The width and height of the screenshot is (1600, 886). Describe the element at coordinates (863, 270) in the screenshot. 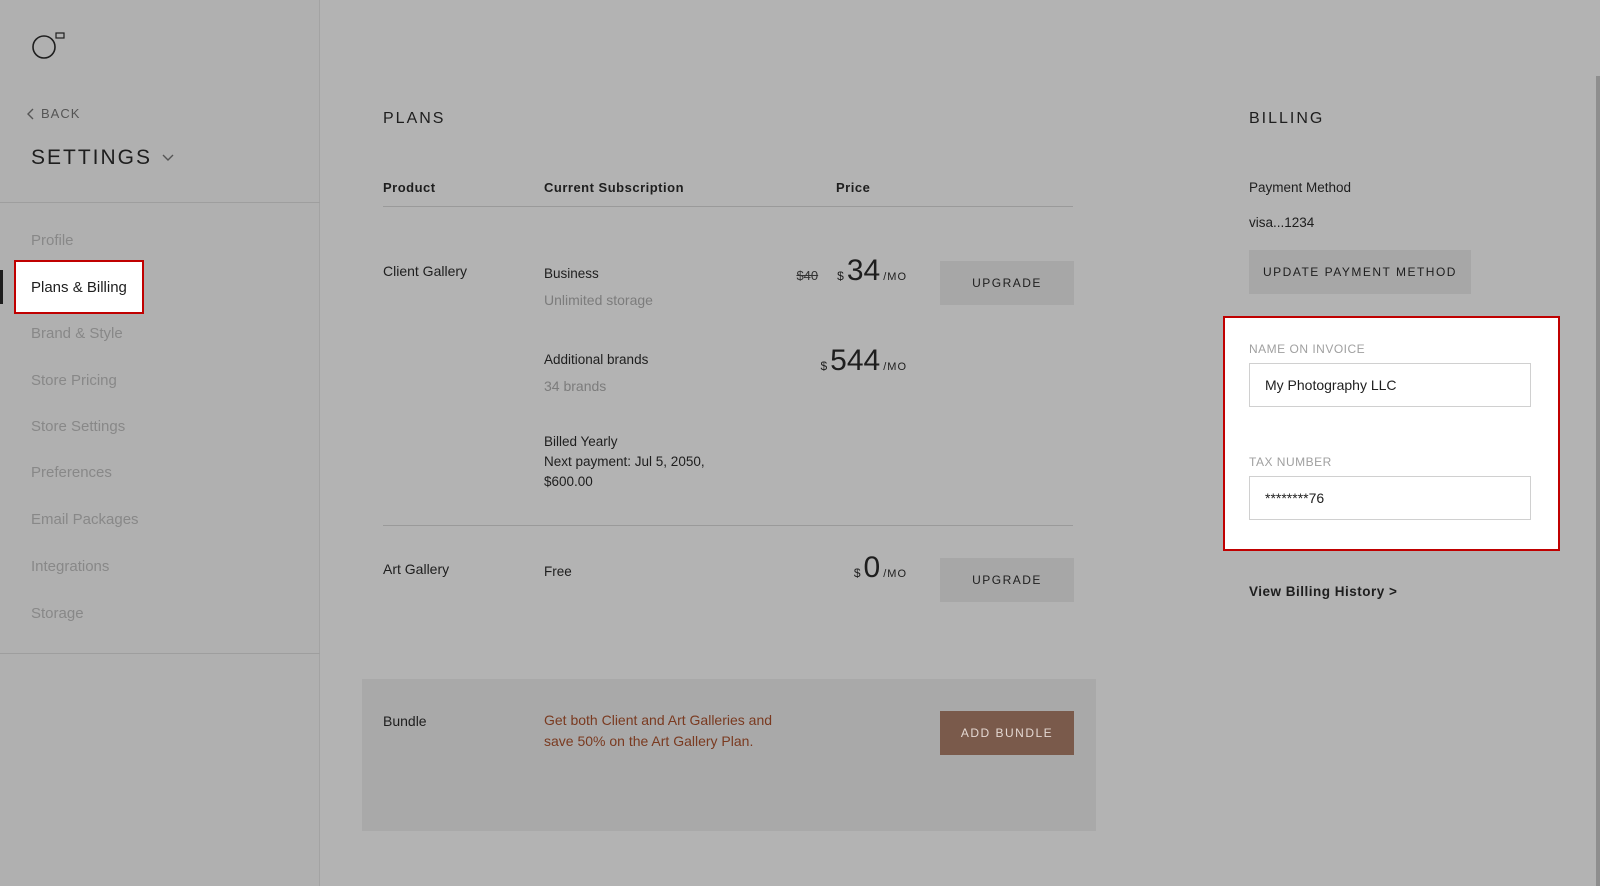

I see `client-price: 34` at that location.